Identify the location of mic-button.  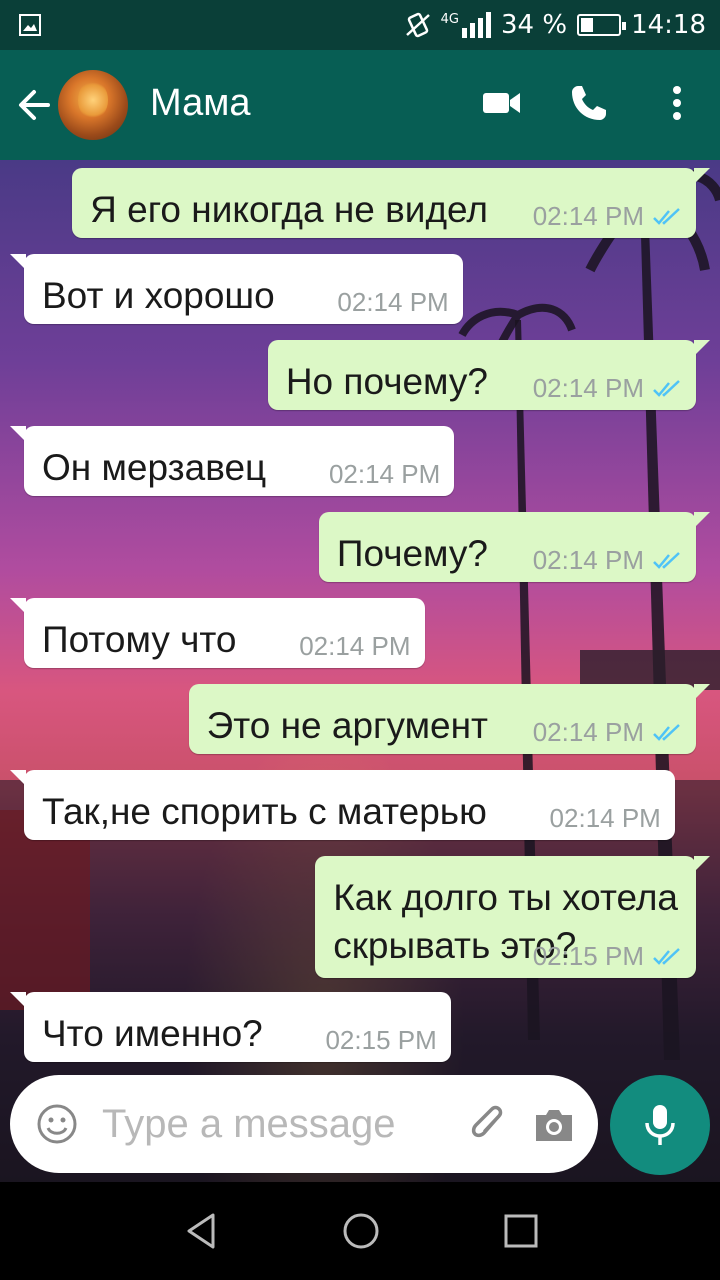
(660, 1125).